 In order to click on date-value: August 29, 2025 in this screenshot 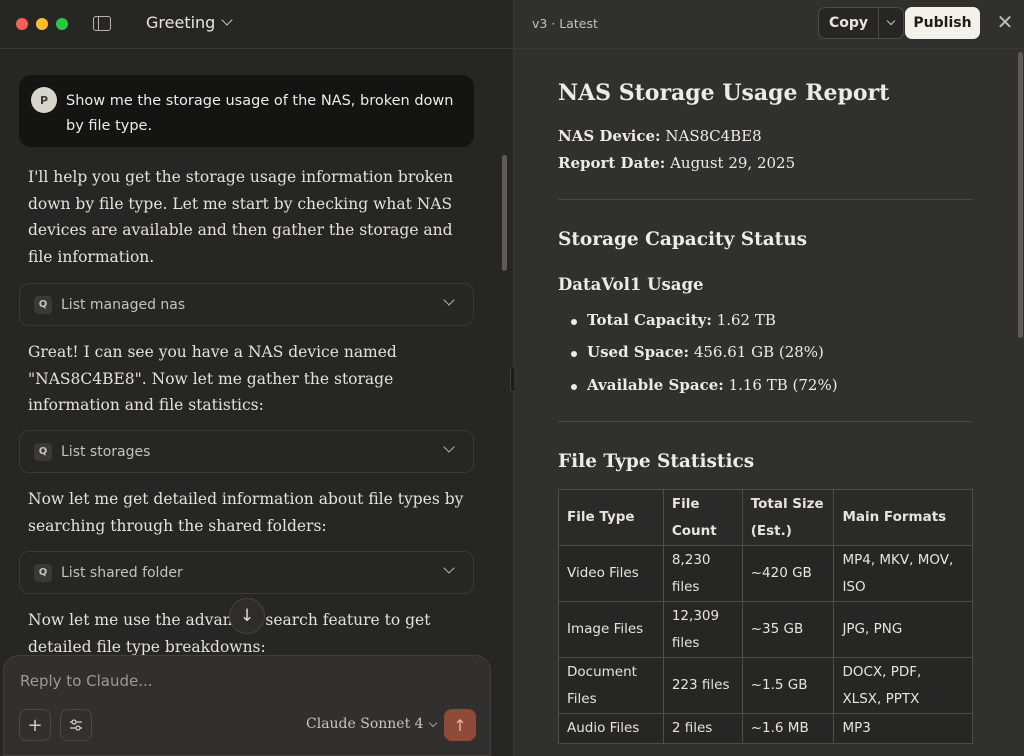, I will do `click(733, 163)`.